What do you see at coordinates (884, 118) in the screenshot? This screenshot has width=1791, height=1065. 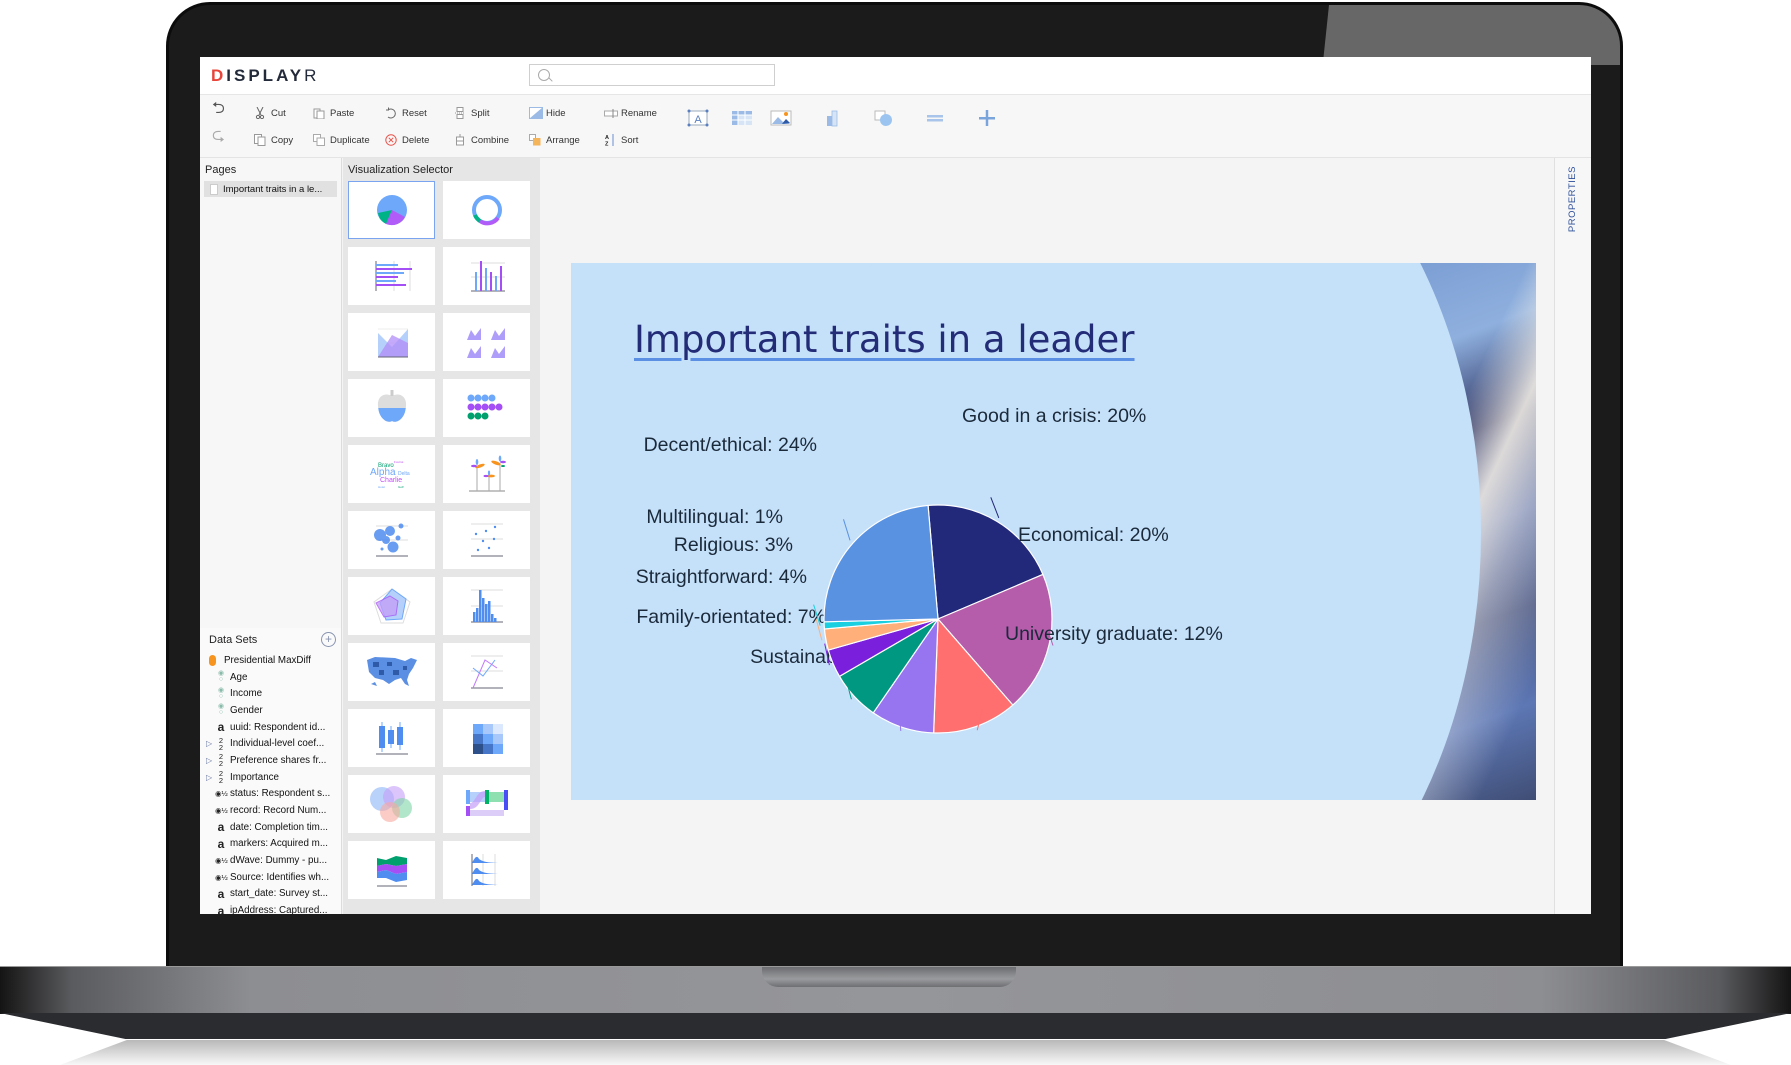 I see `insert-shape-button` at bounding box center [884, 118].